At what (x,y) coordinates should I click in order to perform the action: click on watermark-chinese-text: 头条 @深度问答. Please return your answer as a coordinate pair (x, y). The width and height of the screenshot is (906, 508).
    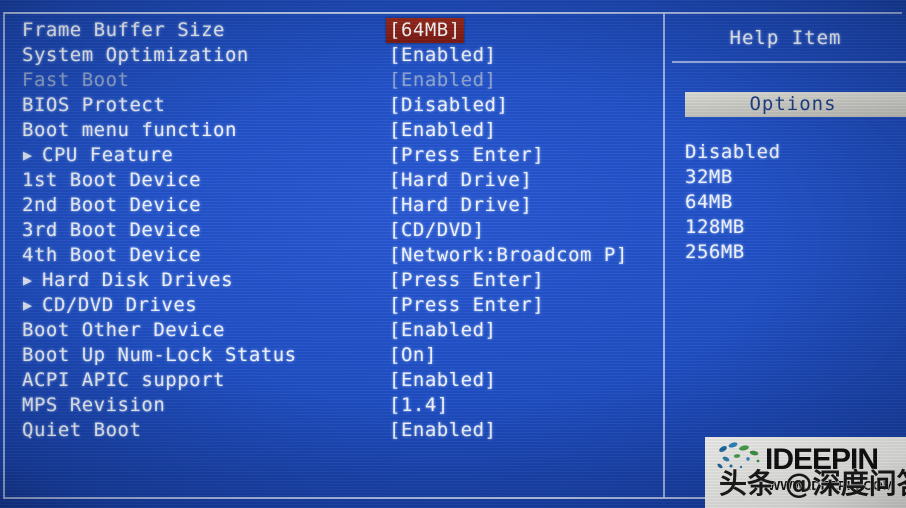
    Looking at the image, I should click on (812, 484).